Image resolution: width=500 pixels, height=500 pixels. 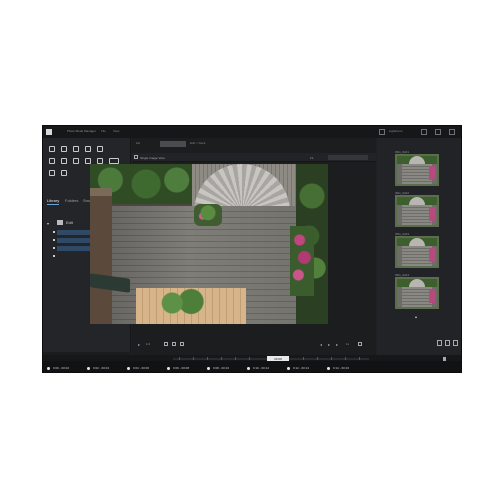 What do you see at coordinates (52, 149) in the screenshot?
I see `select-icon` at bounding box center [52, 149].